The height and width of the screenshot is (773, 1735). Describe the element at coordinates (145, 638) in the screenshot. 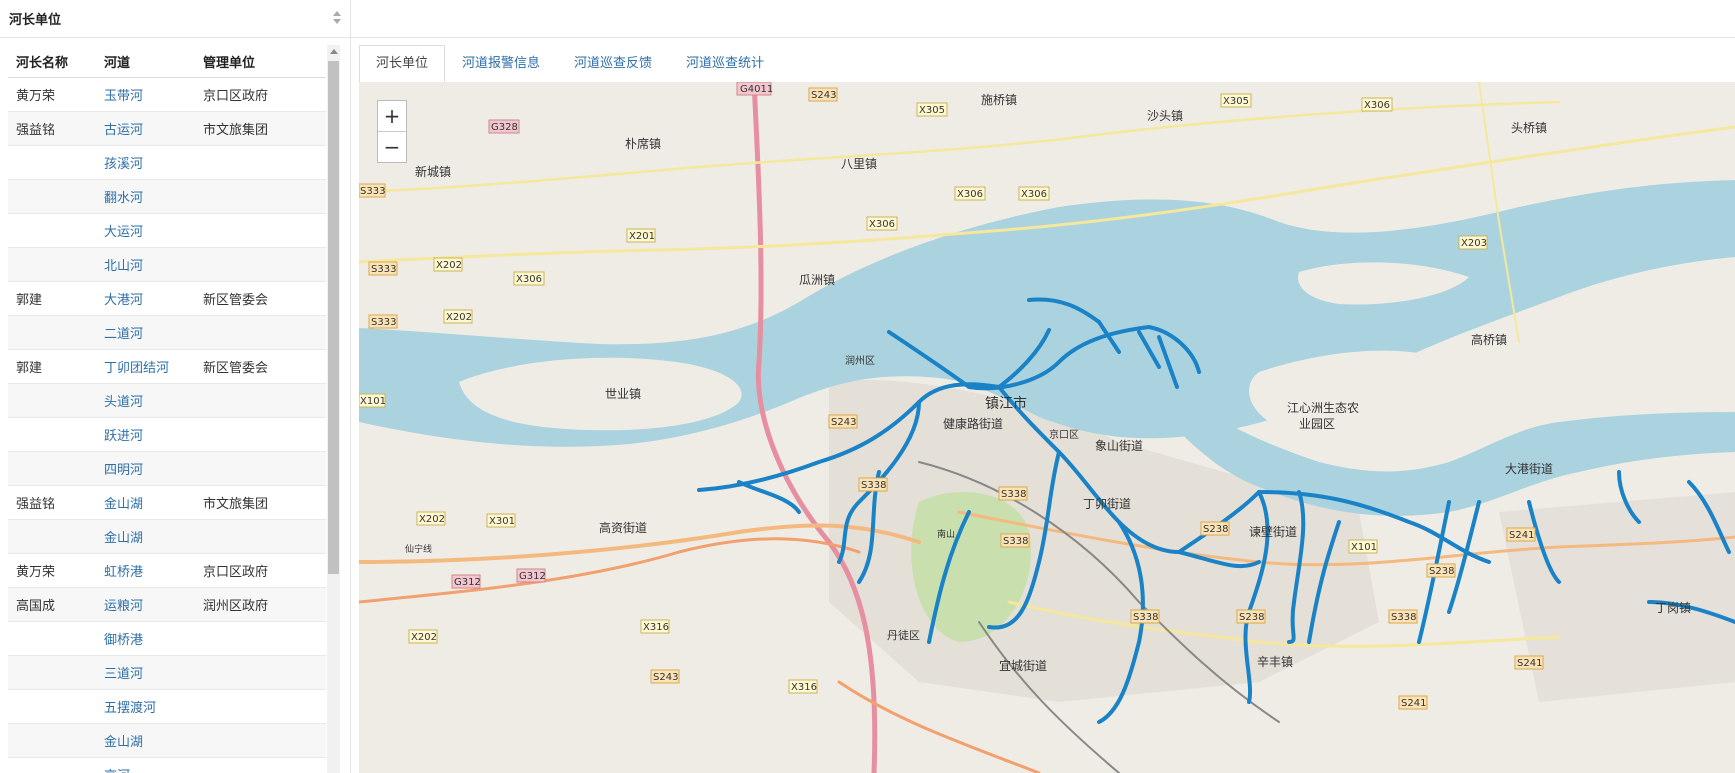

I see `river-link: 御桥港` at that location.